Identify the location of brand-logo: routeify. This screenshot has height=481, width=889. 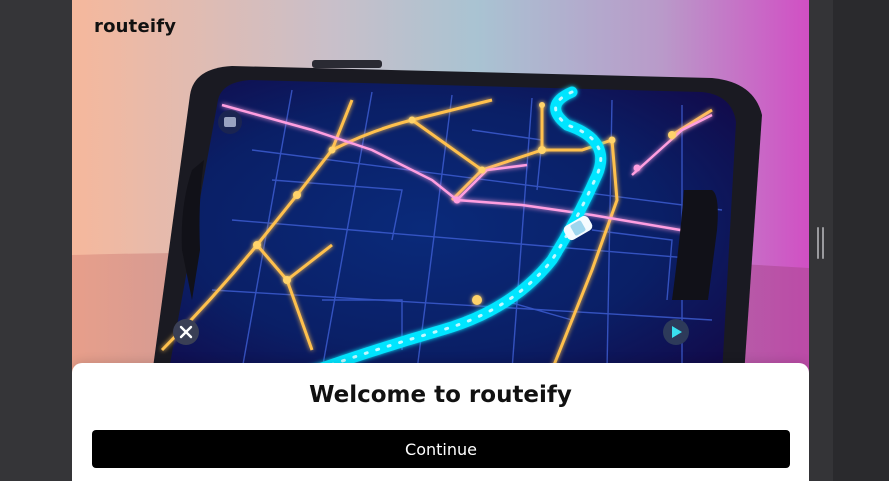
(135, 26).